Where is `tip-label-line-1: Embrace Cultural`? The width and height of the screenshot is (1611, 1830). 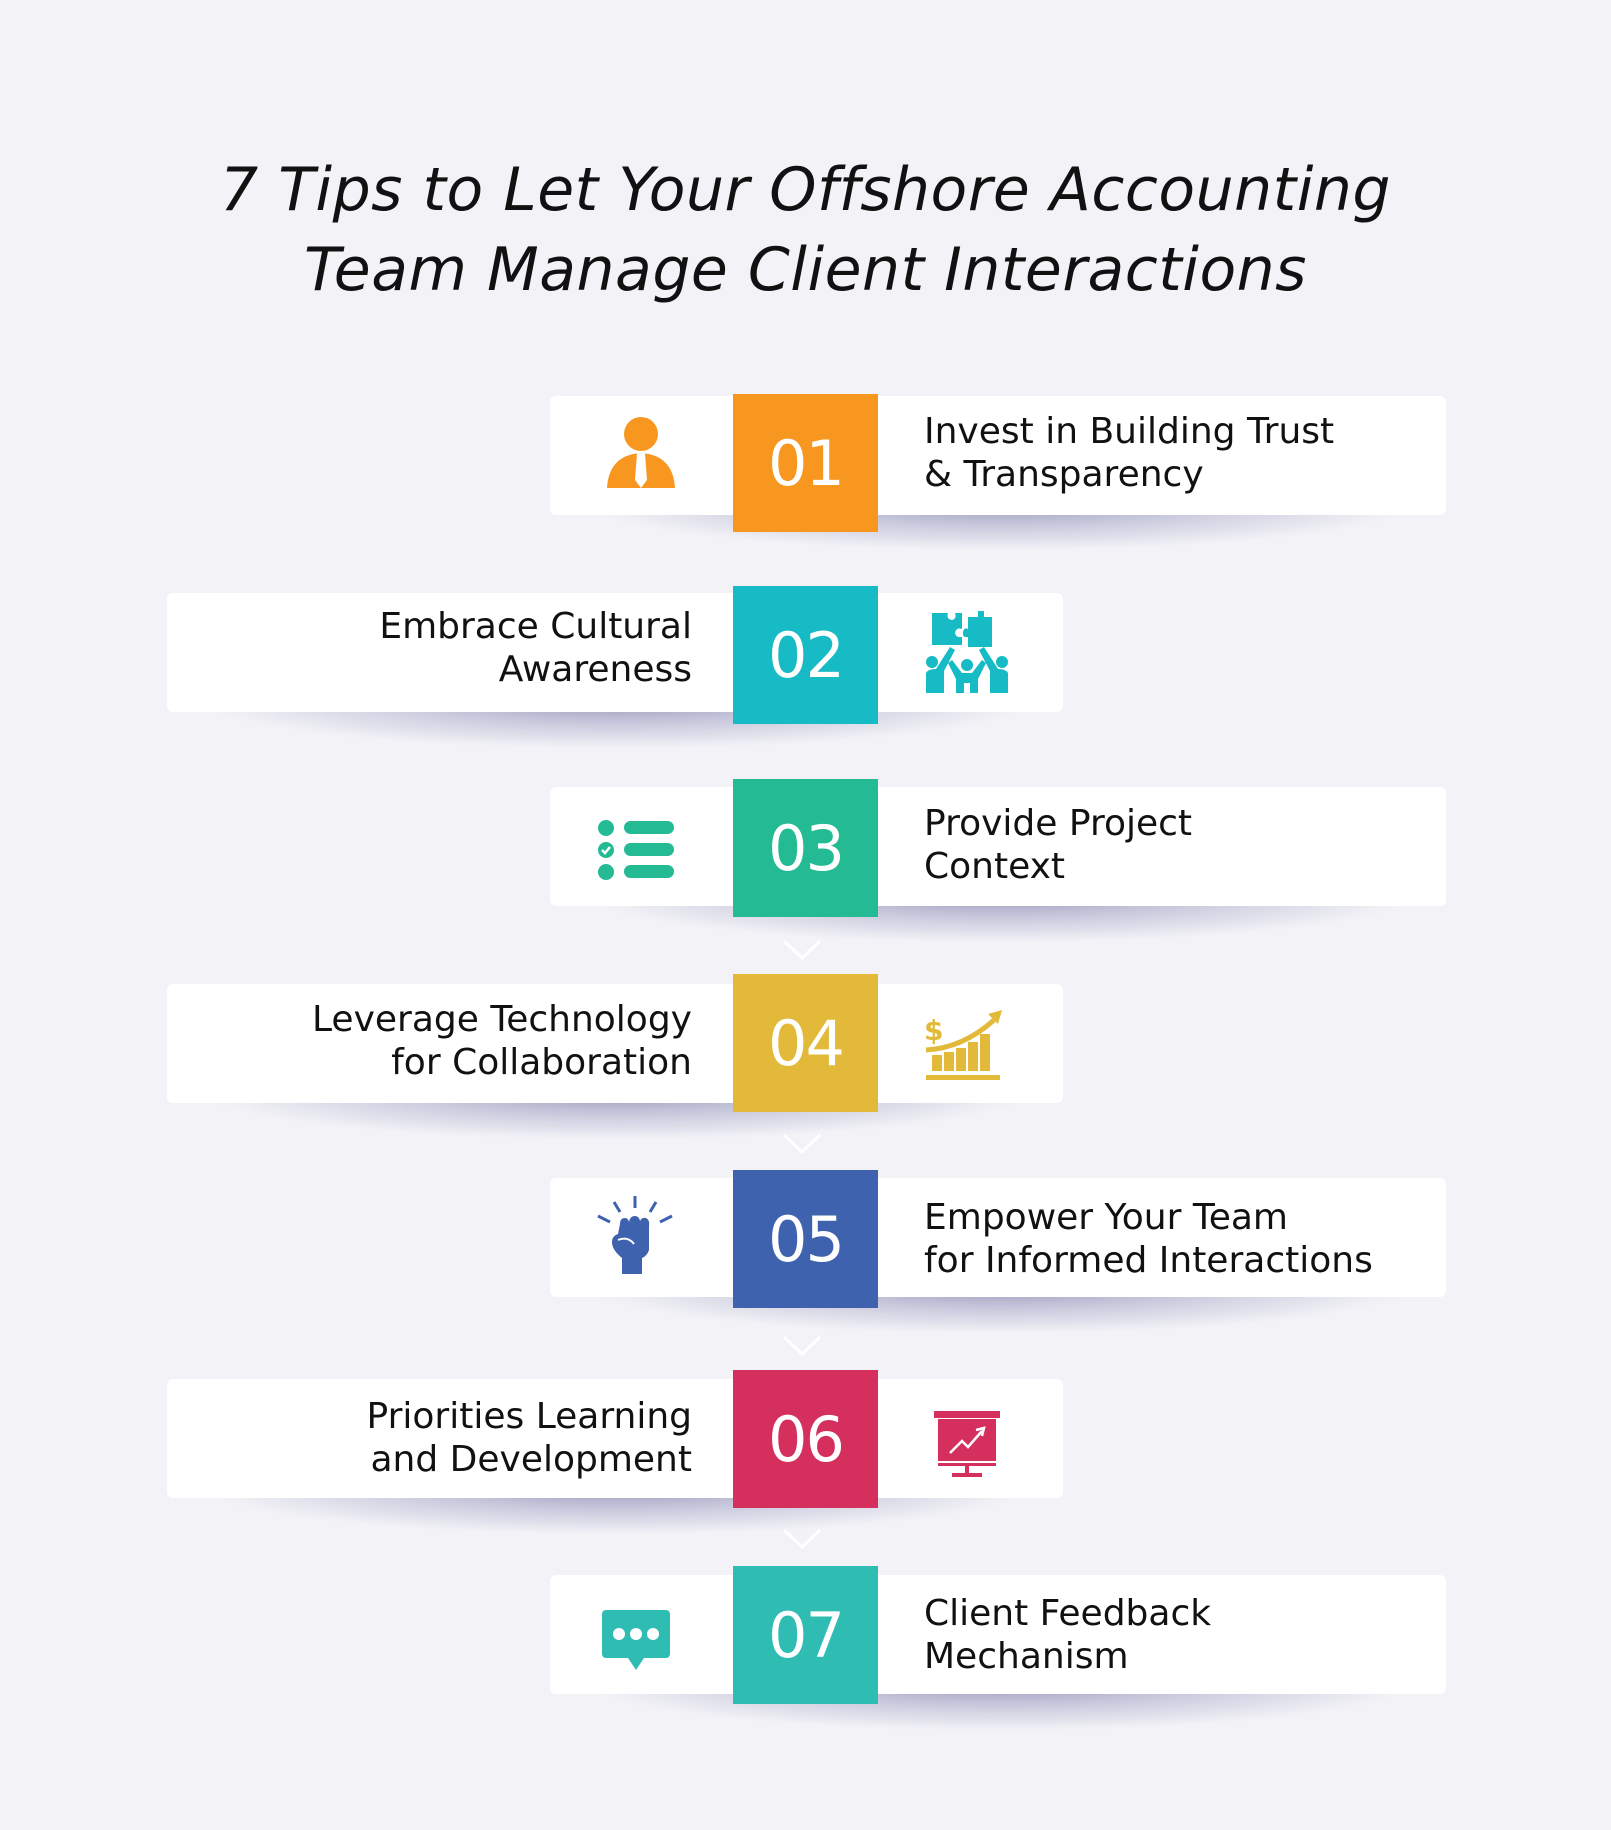 tip-label-line-1: Embrace Cultural is located at coordinates (535, 626).